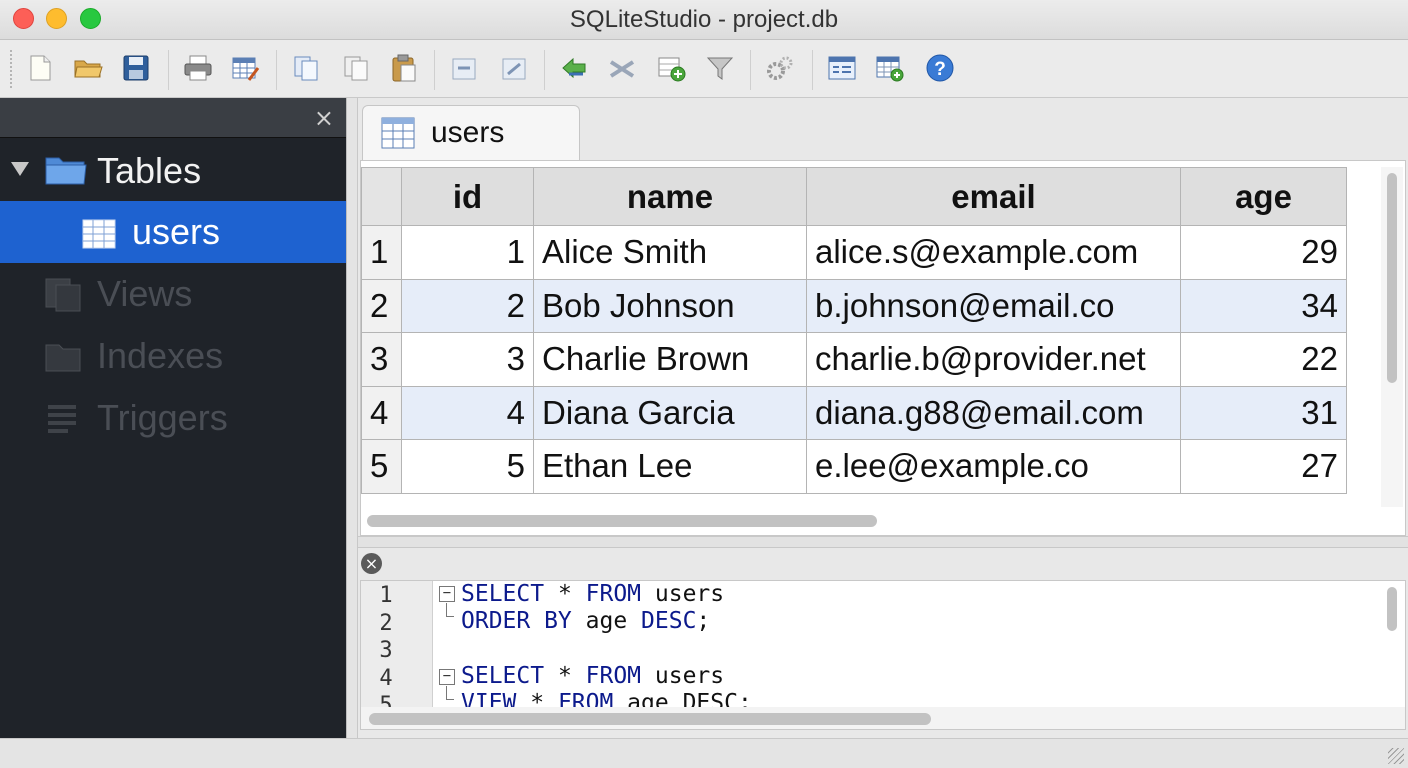  I want to click on tree-item-label: Triggers, so click(162, 417).